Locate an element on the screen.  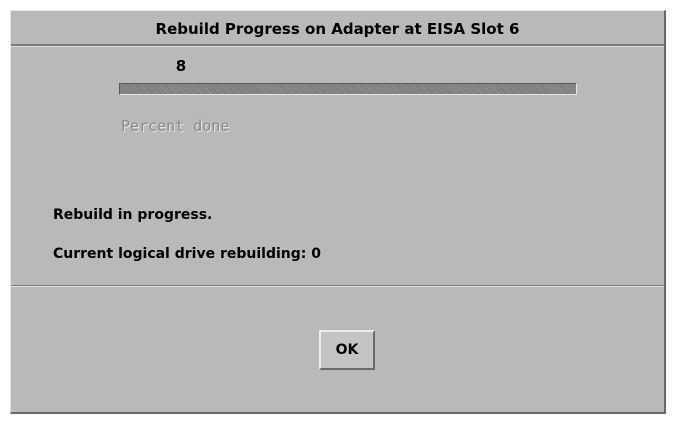
current-drive-status: Current logical drive rebuilding: 0 is located at coordinates (187, 254).